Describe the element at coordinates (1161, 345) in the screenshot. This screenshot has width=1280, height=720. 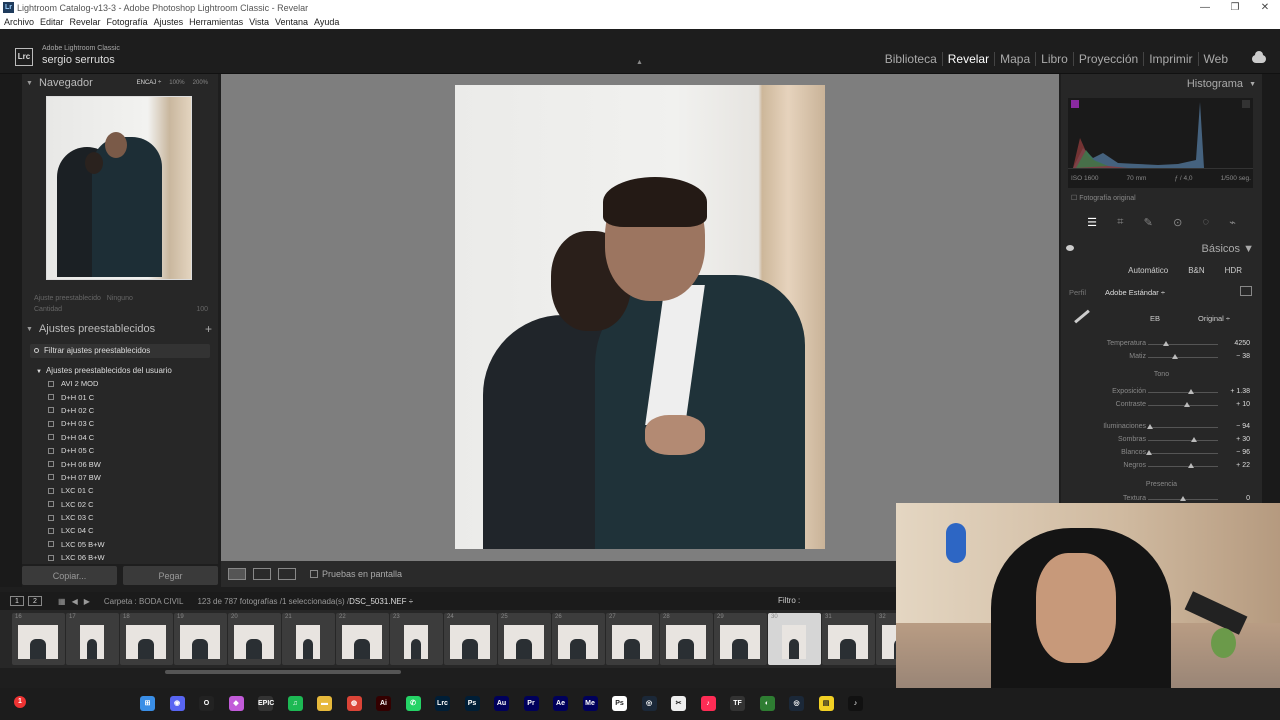
I see `slider-temperatura: Temperatura 4250` at that location.